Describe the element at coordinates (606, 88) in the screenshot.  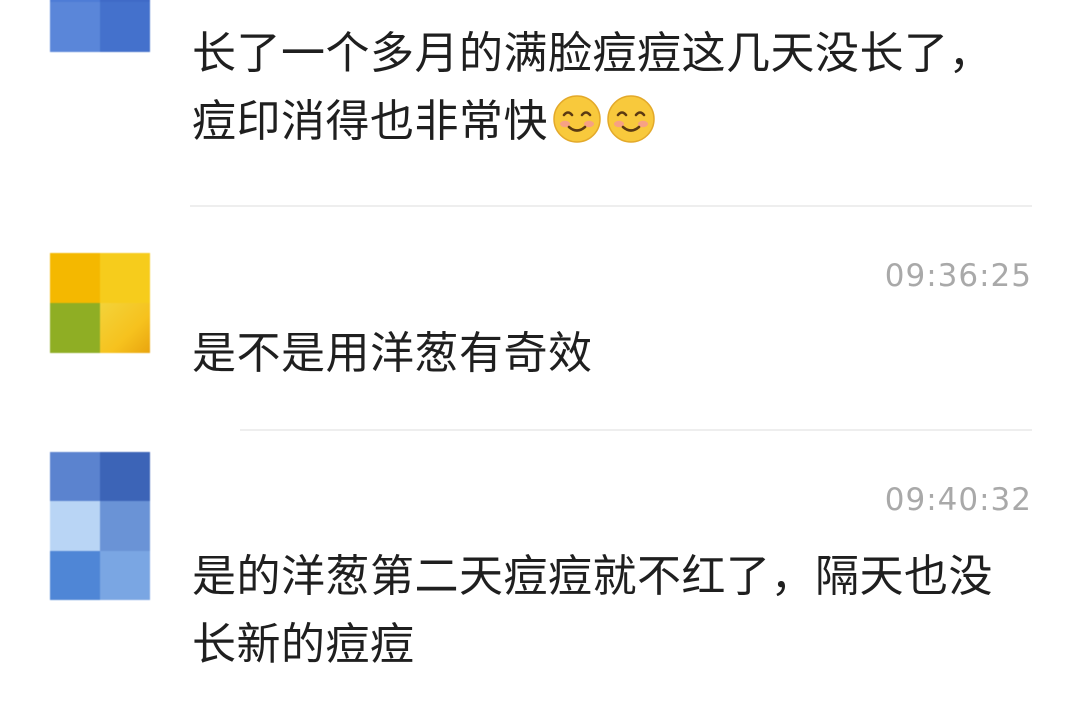
I see `comment-text: 长了一个多月的满脸痘痘这几天没长了，痘印消得也非常快` at that location.